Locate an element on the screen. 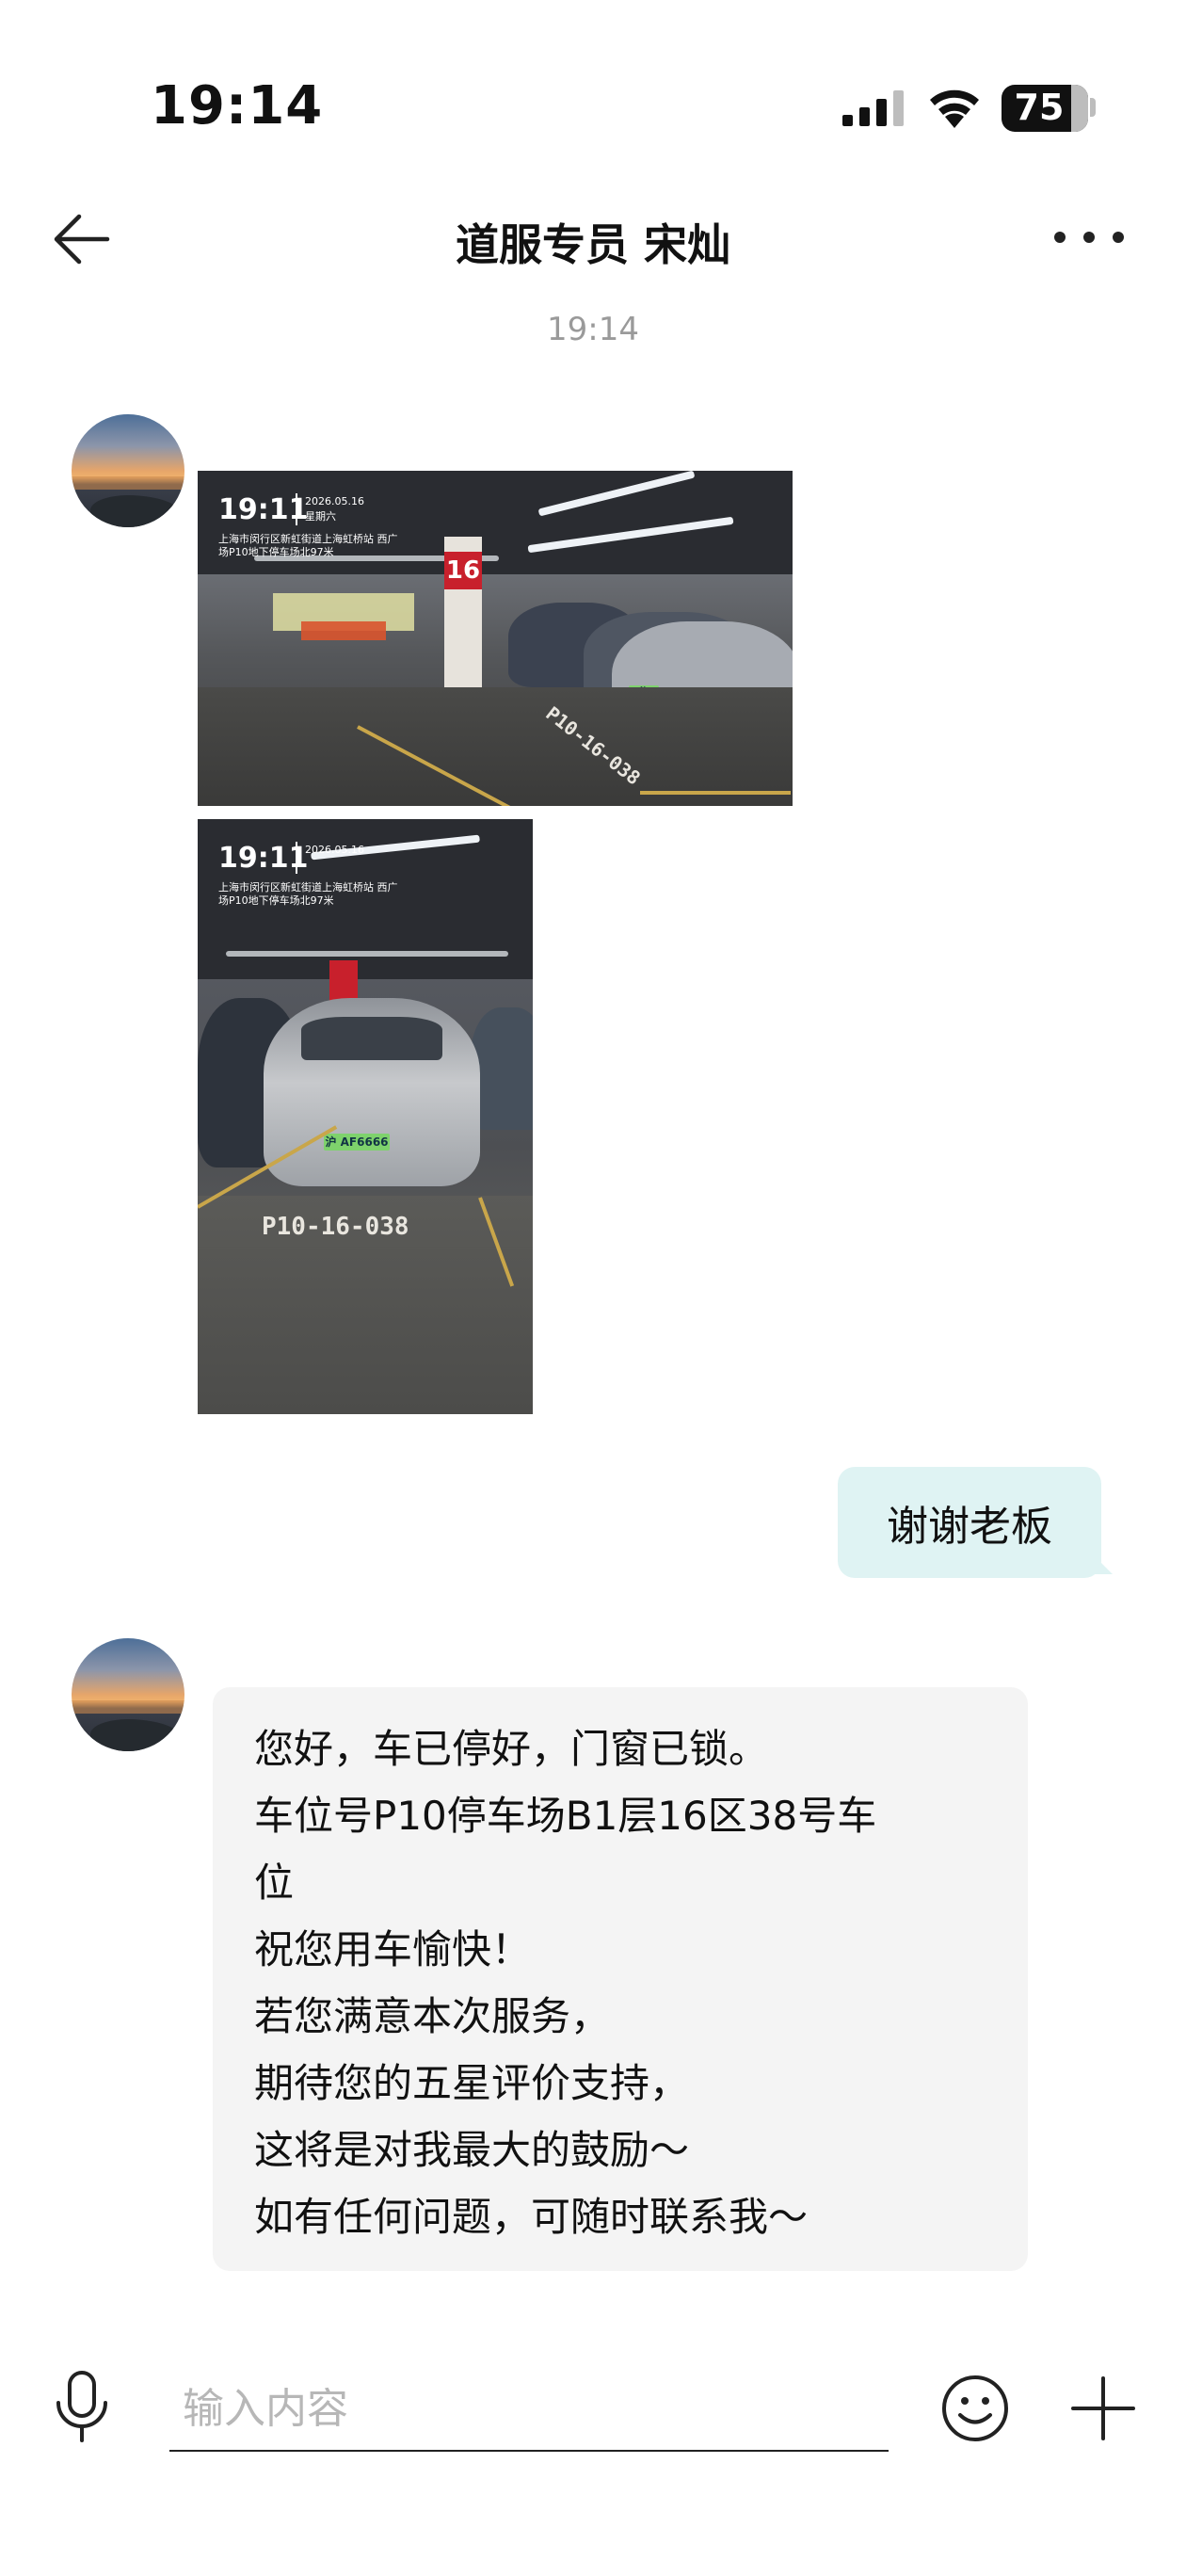  message-line: 位 is located at coordinates (274, 1883).